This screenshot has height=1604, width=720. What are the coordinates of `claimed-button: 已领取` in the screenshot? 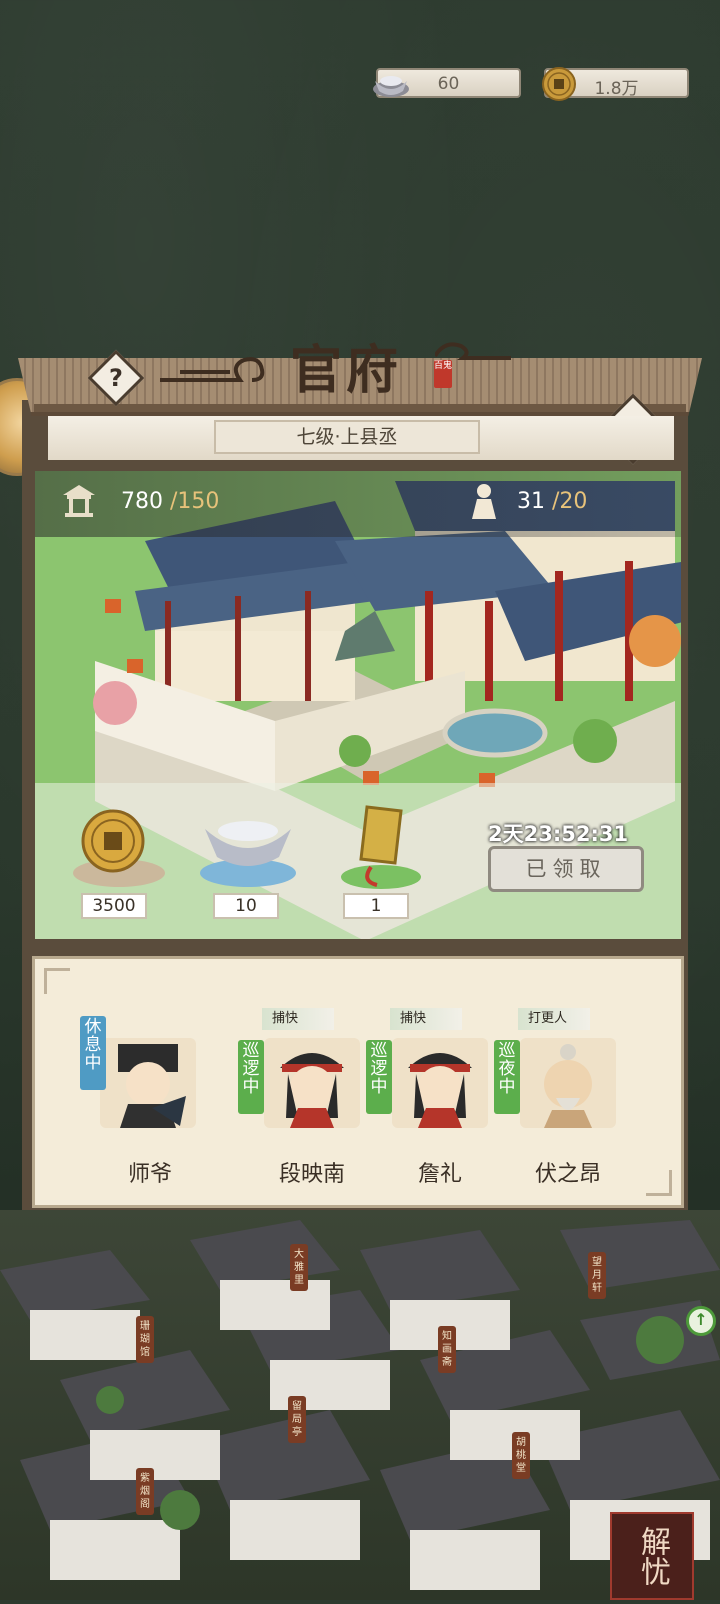 It's located at (566, 869).